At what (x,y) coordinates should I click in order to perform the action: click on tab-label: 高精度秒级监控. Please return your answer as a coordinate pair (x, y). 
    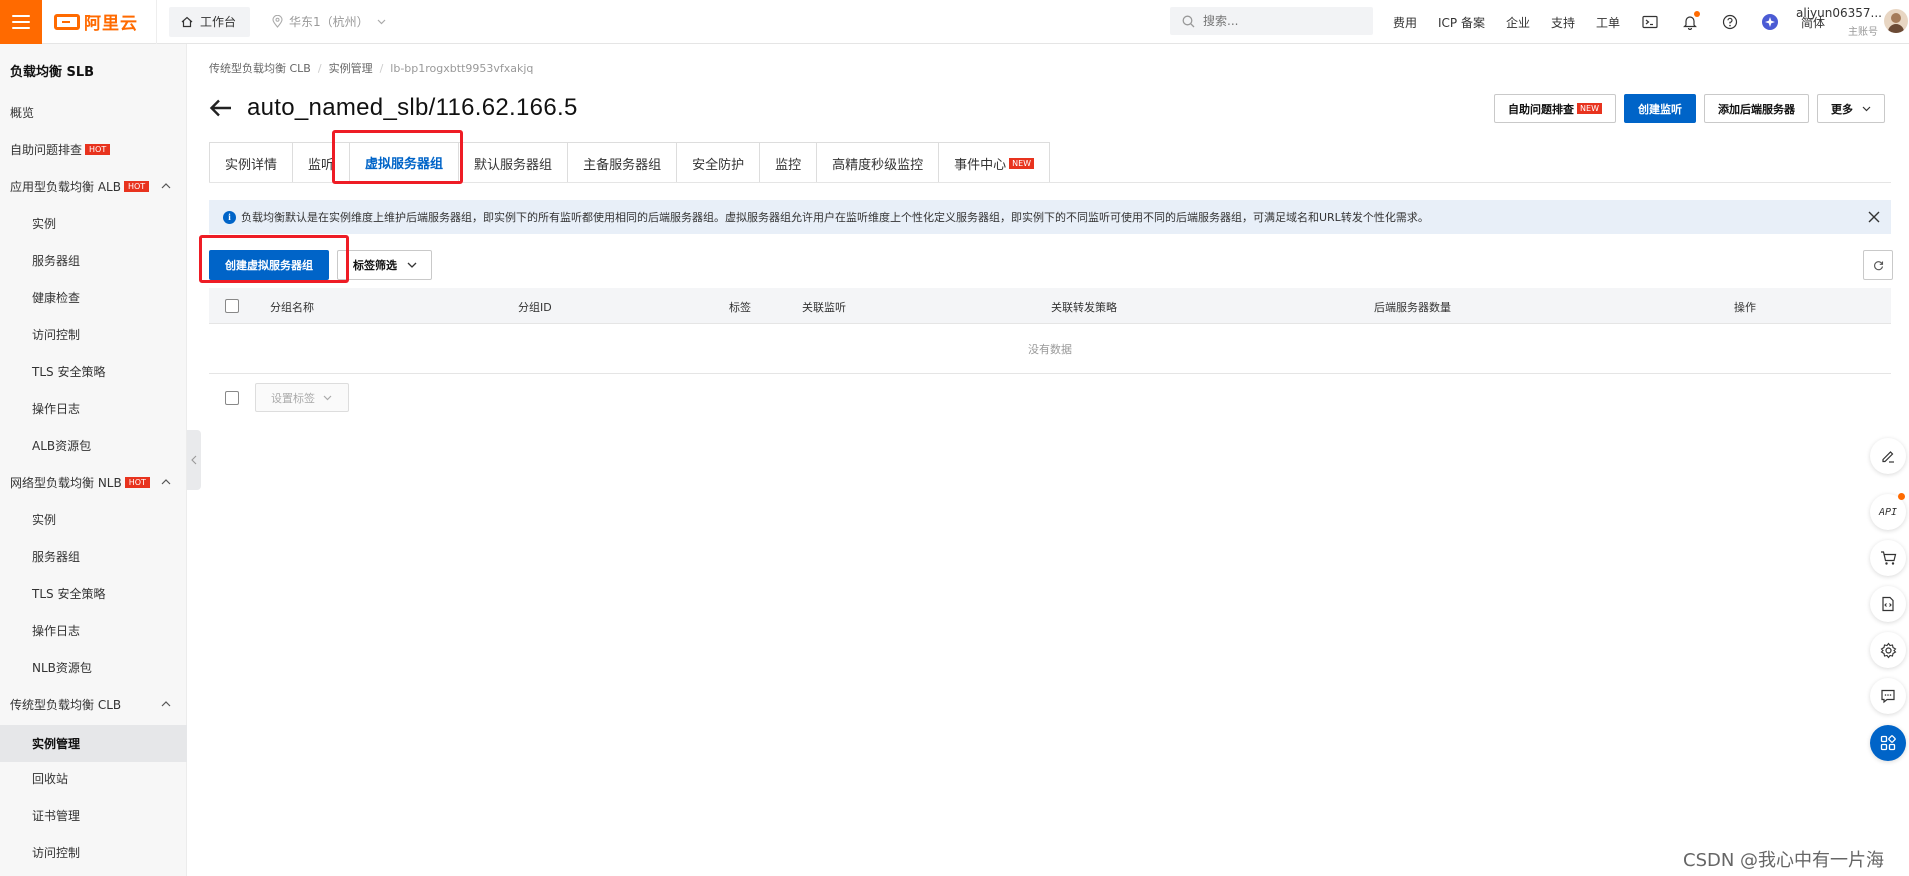
    Looking at the image, I should click on (878, 165).